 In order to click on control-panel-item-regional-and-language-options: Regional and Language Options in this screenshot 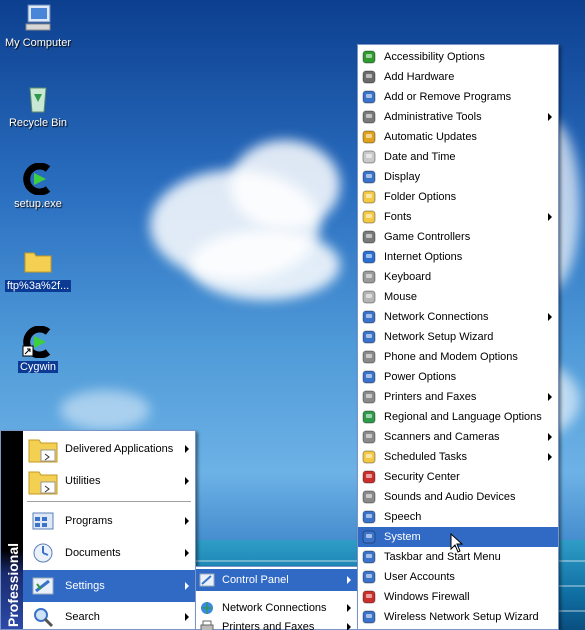, I will do `click(458, 417)`.